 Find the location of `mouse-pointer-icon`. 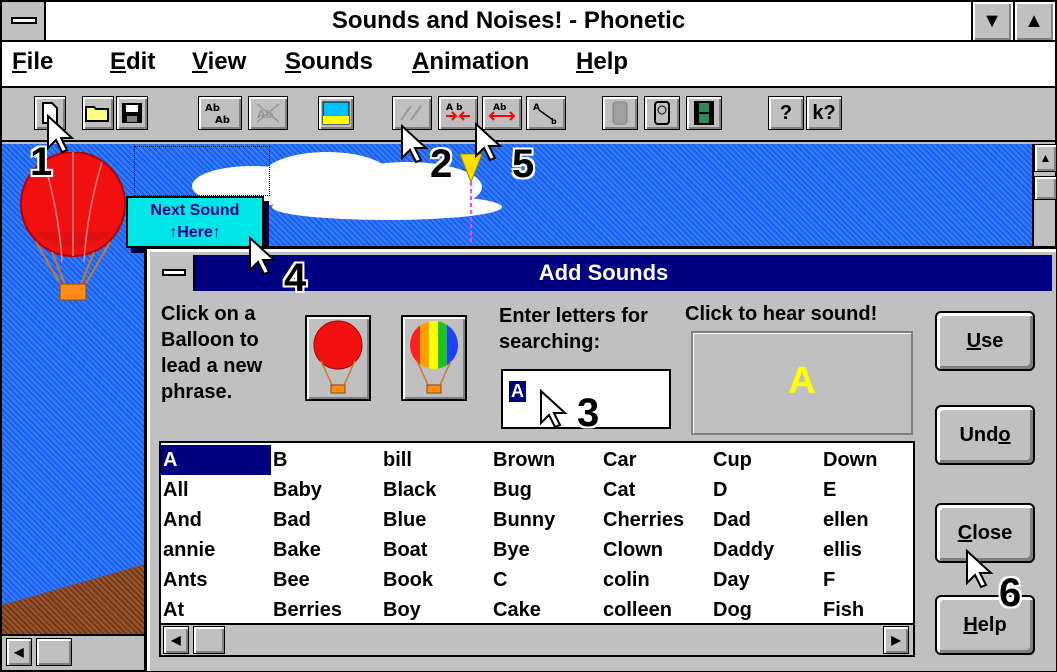

mouse-pointer-icon is located at coordinates (980, 569).